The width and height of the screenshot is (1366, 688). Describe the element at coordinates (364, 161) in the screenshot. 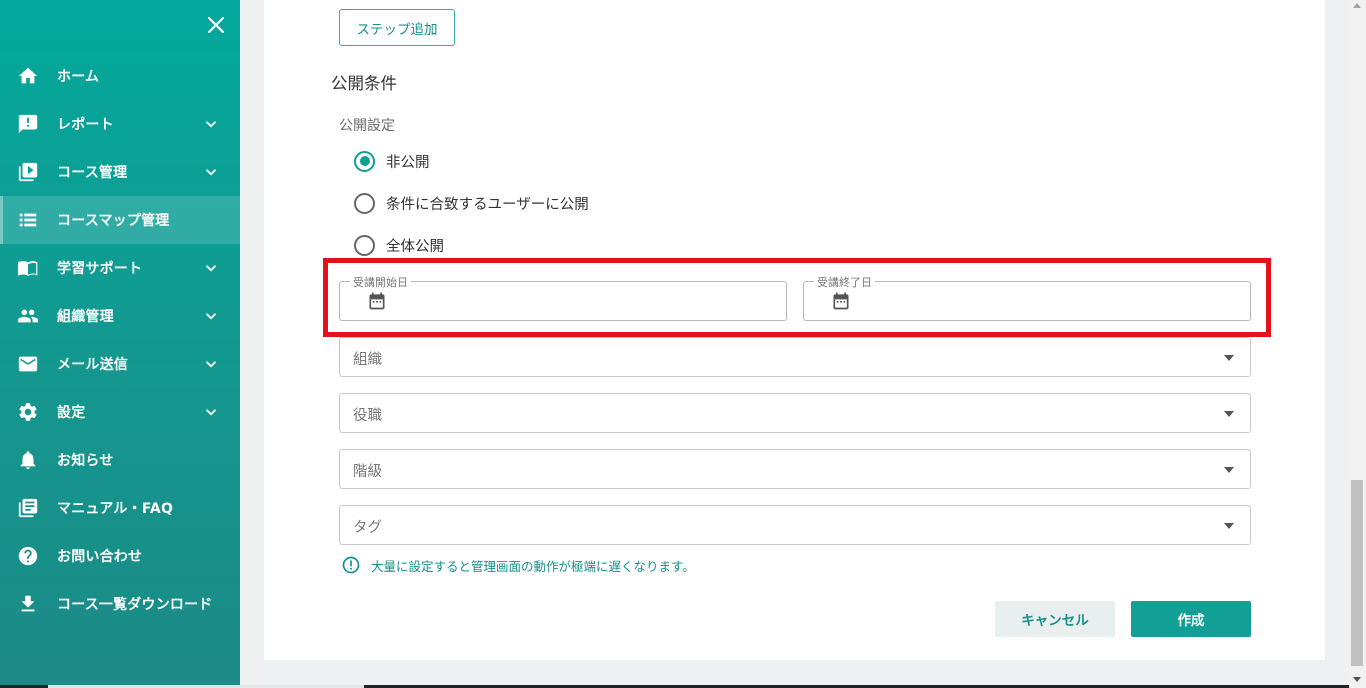

I see `radio-checked-icon` at that location.